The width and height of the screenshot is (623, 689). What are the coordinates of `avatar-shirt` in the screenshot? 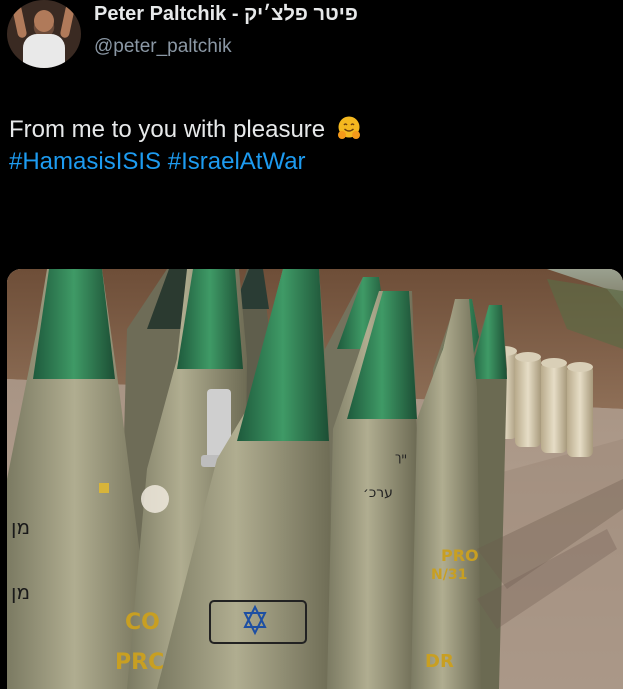 It's located at (44, 51).